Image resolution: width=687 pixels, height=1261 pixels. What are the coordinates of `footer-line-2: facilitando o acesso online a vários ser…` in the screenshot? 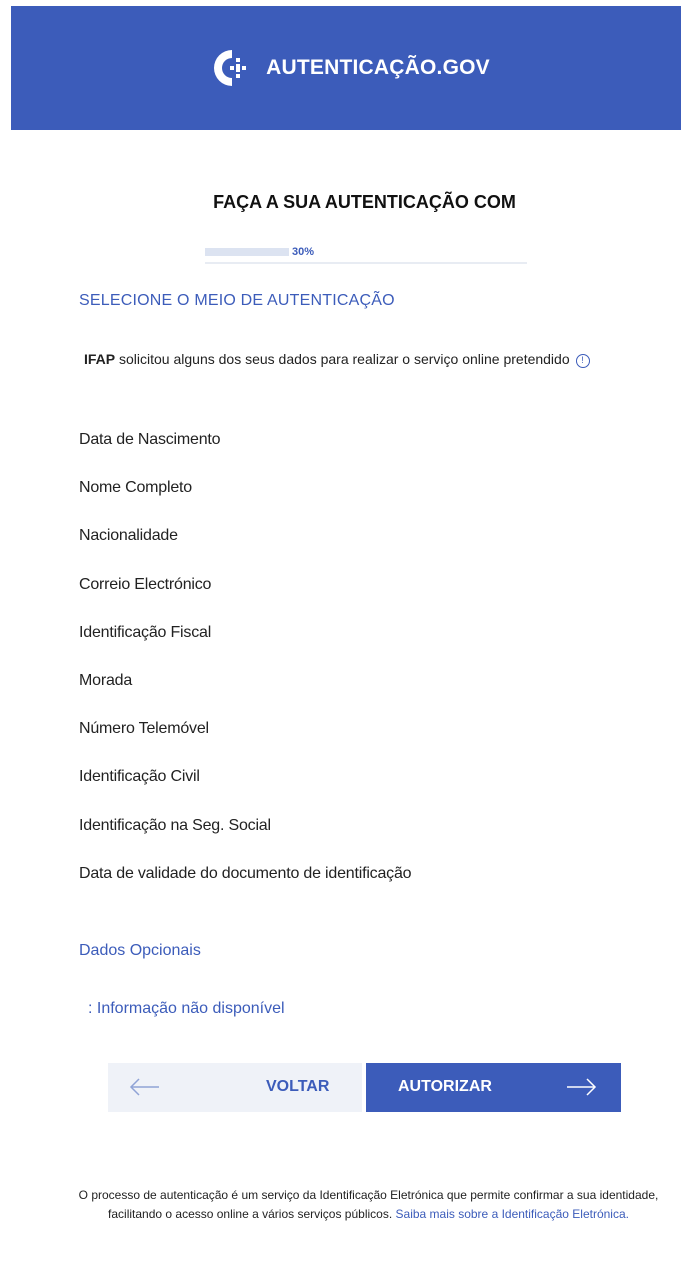 It's located at (250, 1214).